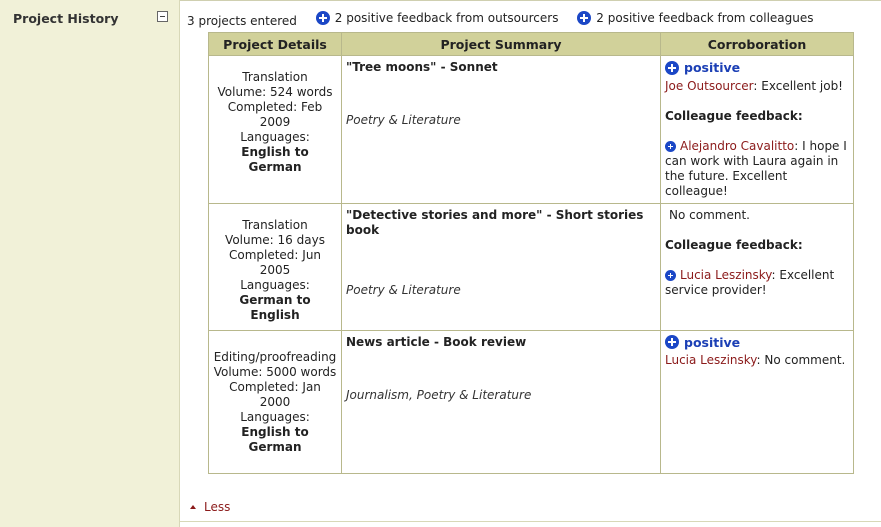 The image size is (881, 527). Describe the element at coordinates (275, 307) in the screenshot. I see `project-languages: German to English` at that location.